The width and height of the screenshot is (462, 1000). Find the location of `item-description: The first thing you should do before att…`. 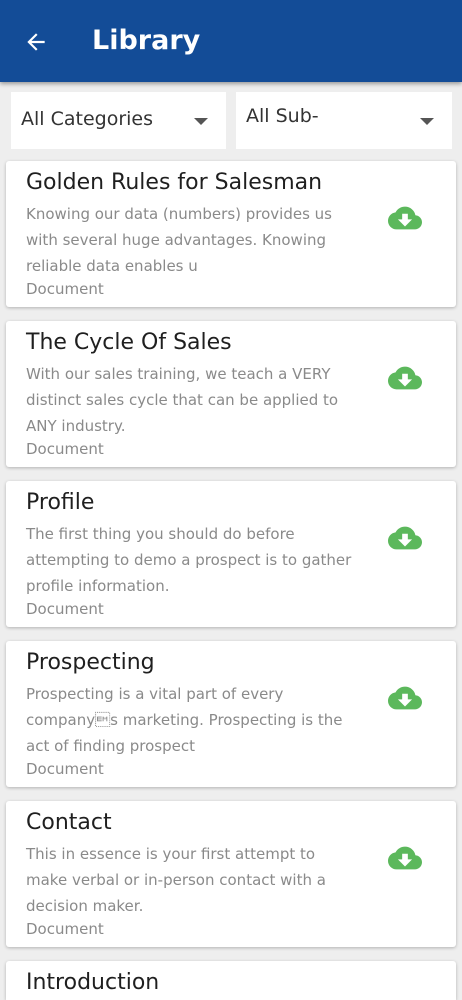

item-description: The first thing you should do before att… is located at coordinates (189, 560).